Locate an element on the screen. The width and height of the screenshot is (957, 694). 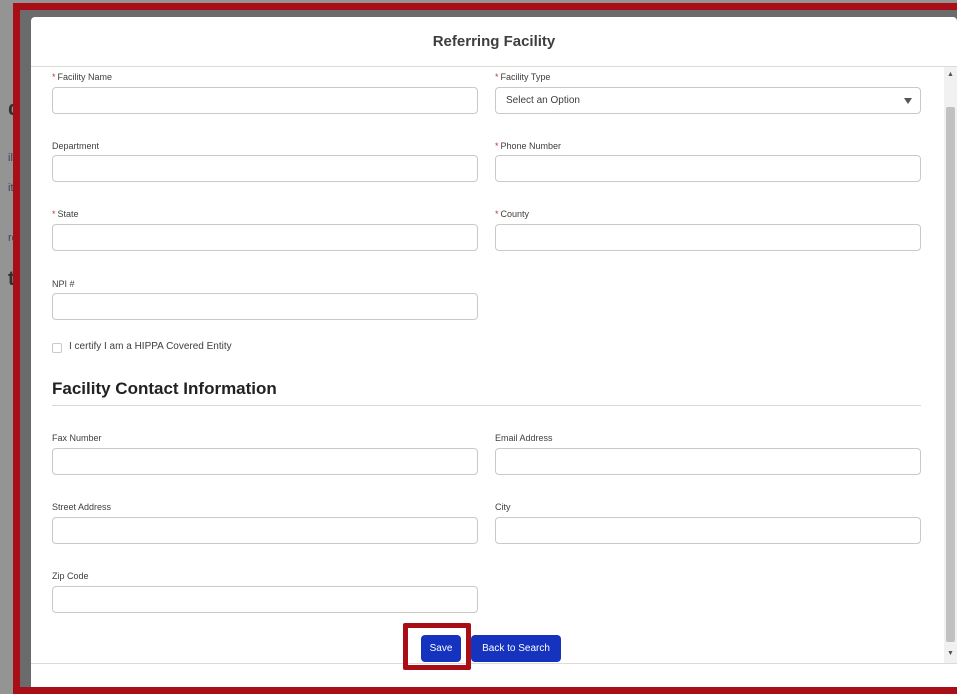
npi-input is located at coordinates (265, 306).